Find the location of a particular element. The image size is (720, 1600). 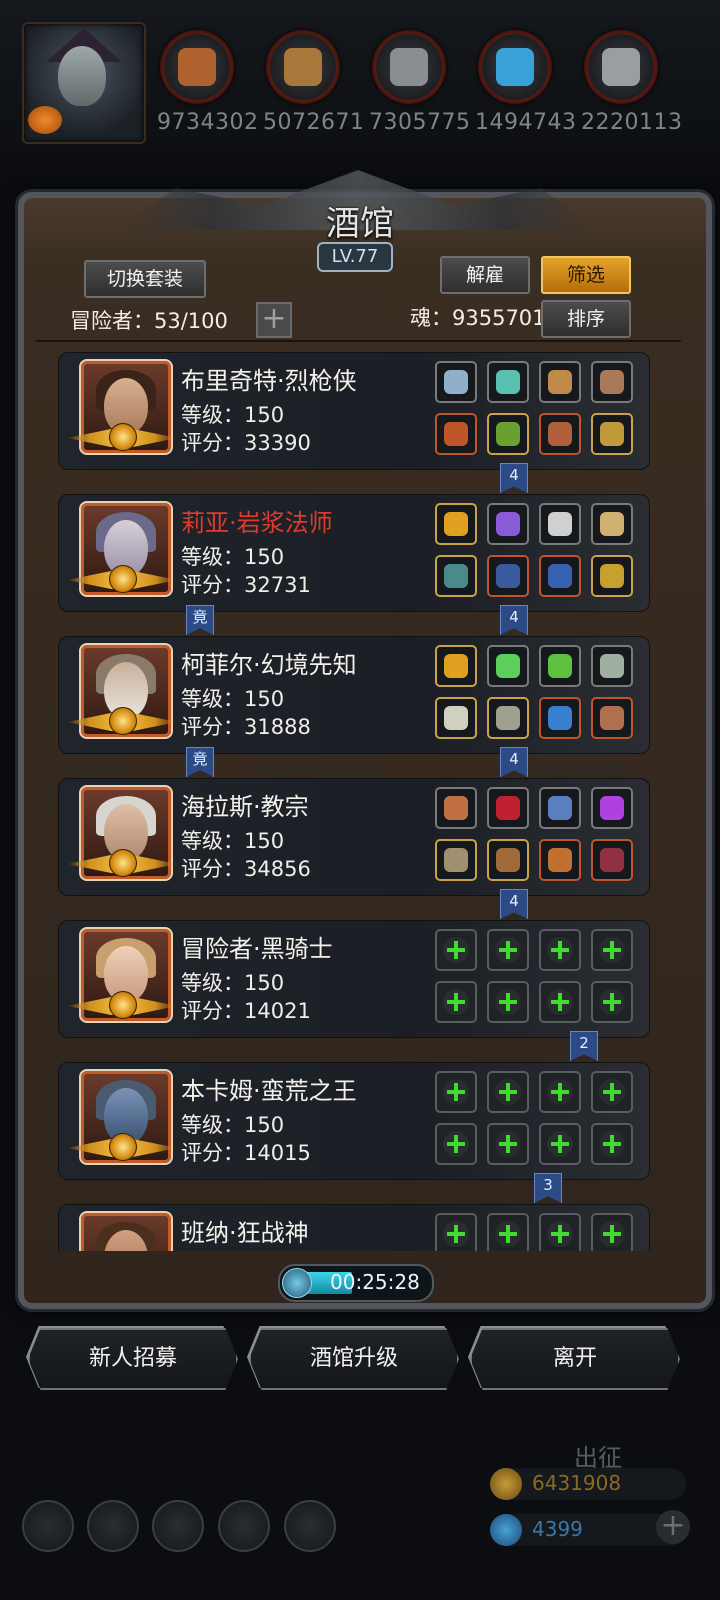

hero-card: 柯菲尔·幻境先知 等级：150 评分：31888 is located at coordinates (354, 695).